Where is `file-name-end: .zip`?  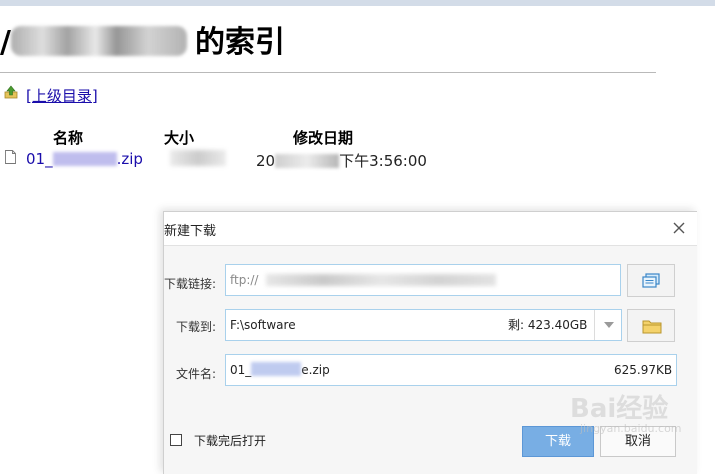 file-name-end: .zip is located at coordinates (129, 159).